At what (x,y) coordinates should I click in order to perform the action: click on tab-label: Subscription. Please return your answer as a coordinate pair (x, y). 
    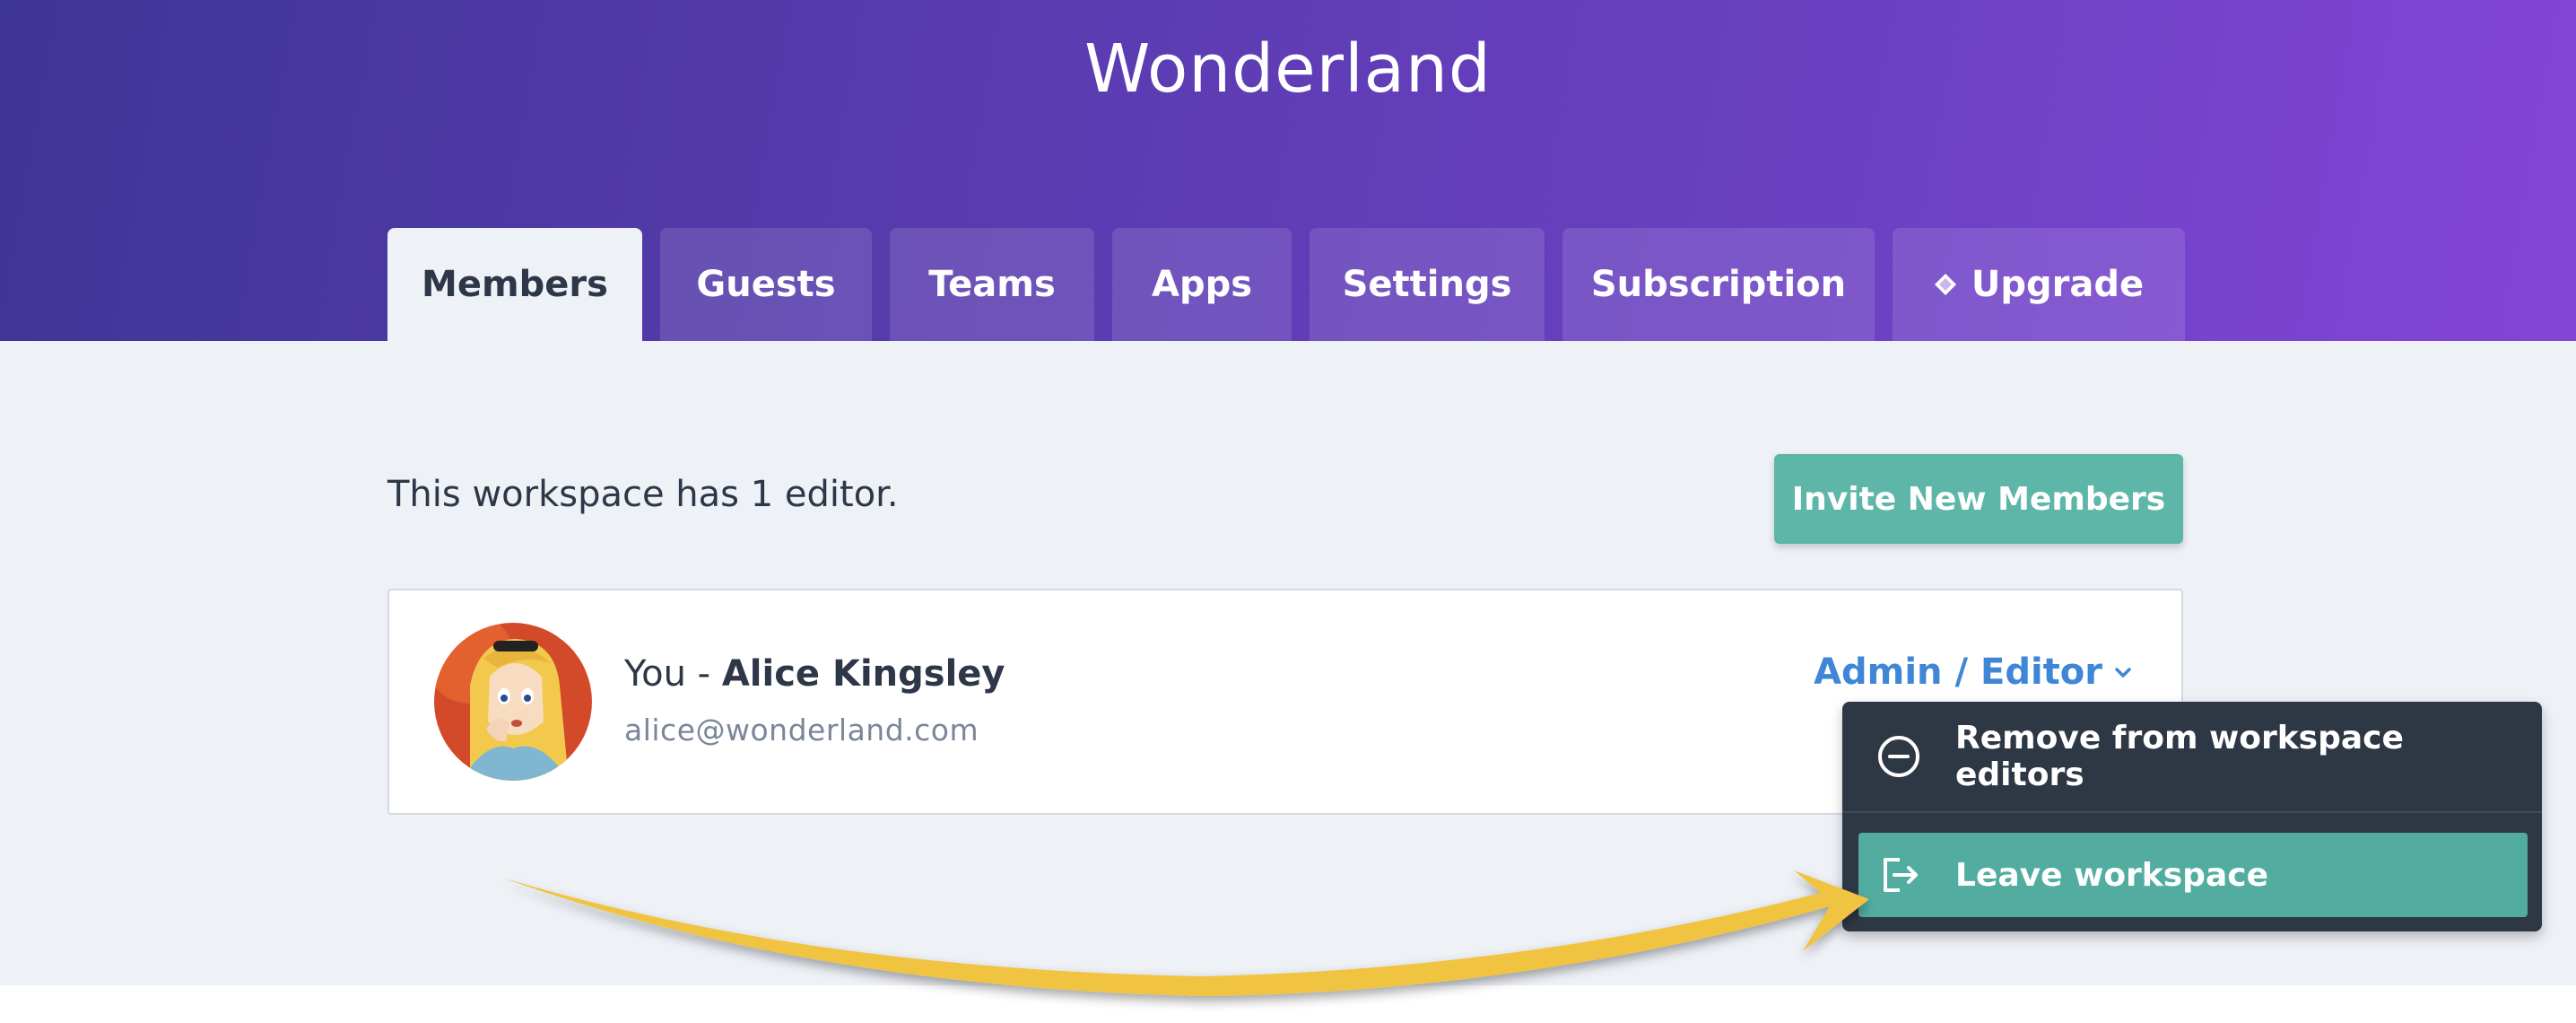
    Looking at the image, I should click on (1718, 284).